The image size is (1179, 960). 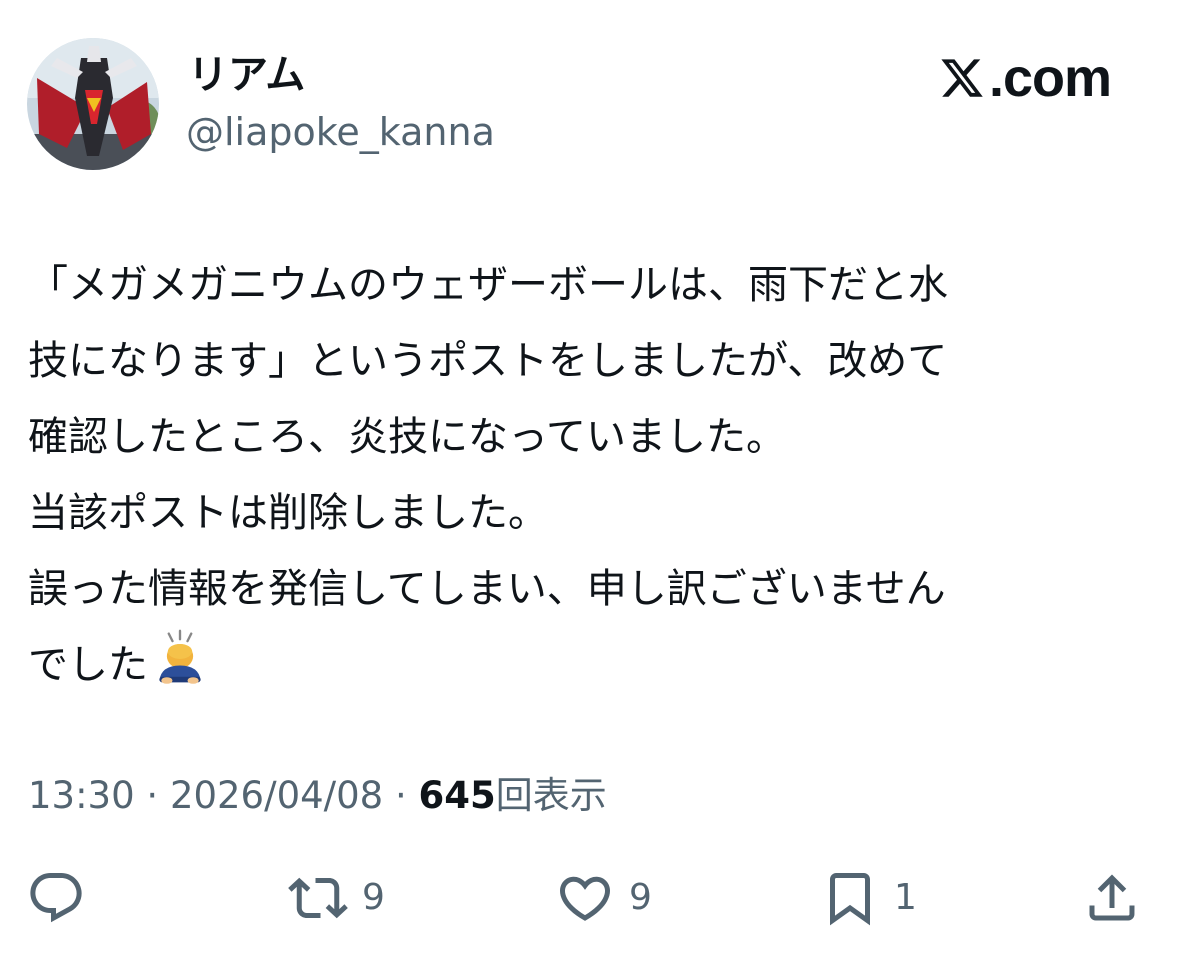 What do you see at coordinates (373, 897) in the screenshot?
I see `repost-count: 9` at bounding box center [373, 897].